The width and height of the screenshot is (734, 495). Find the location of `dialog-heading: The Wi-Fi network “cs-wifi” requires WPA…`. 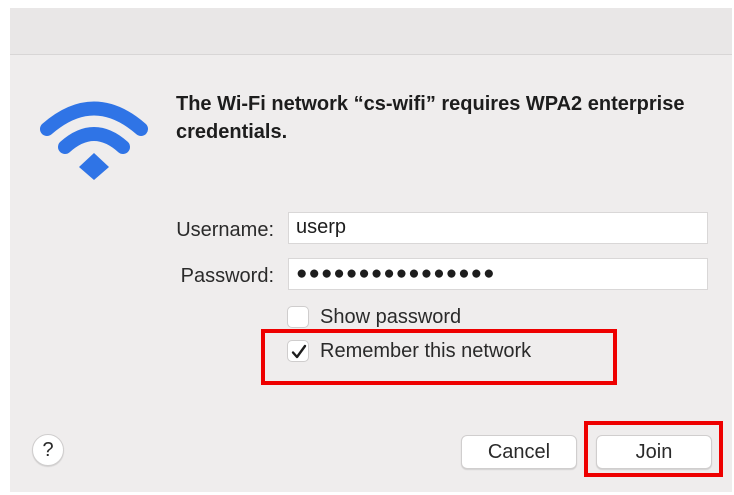

dialog-heading: The Wi-Fi network “cs-wifi” requires WPA… is located at coordinates (430, 118).